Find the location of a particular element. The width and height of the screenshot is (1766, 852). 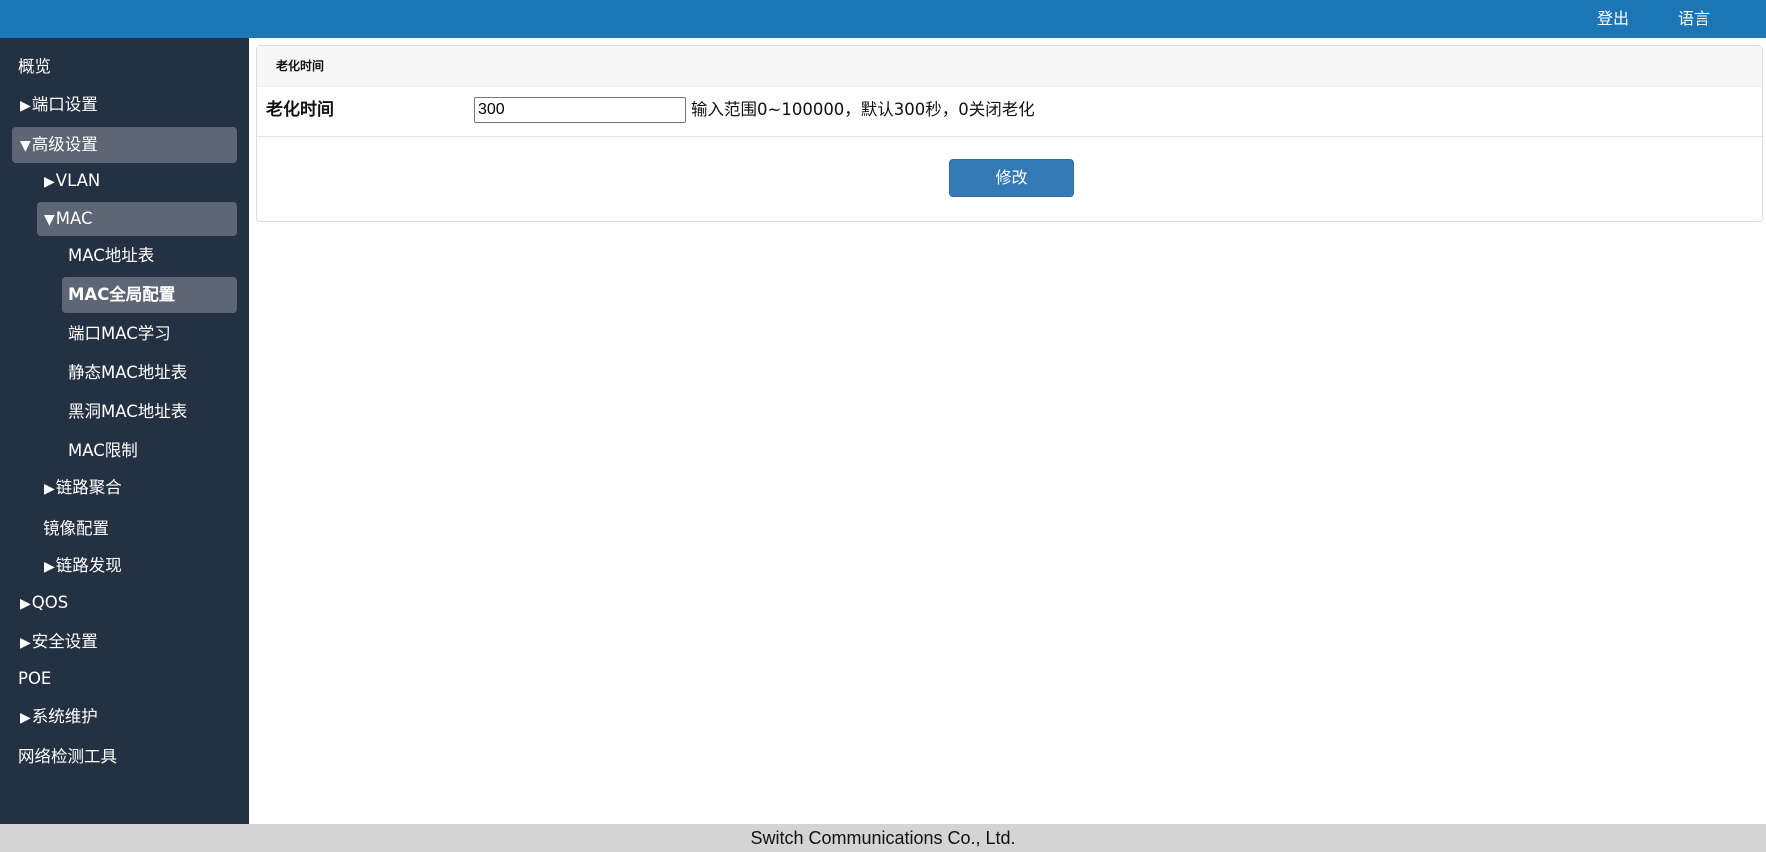

sidebar-item-qos: ▶QOS is located at coordinates (44, 603).